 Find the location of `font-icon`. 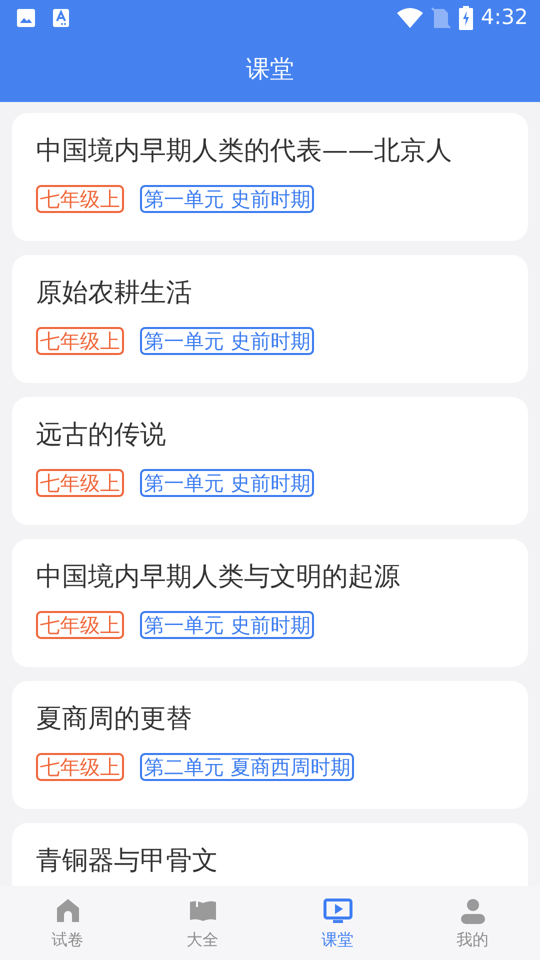

font-icon is located at coordinates (61, 18).